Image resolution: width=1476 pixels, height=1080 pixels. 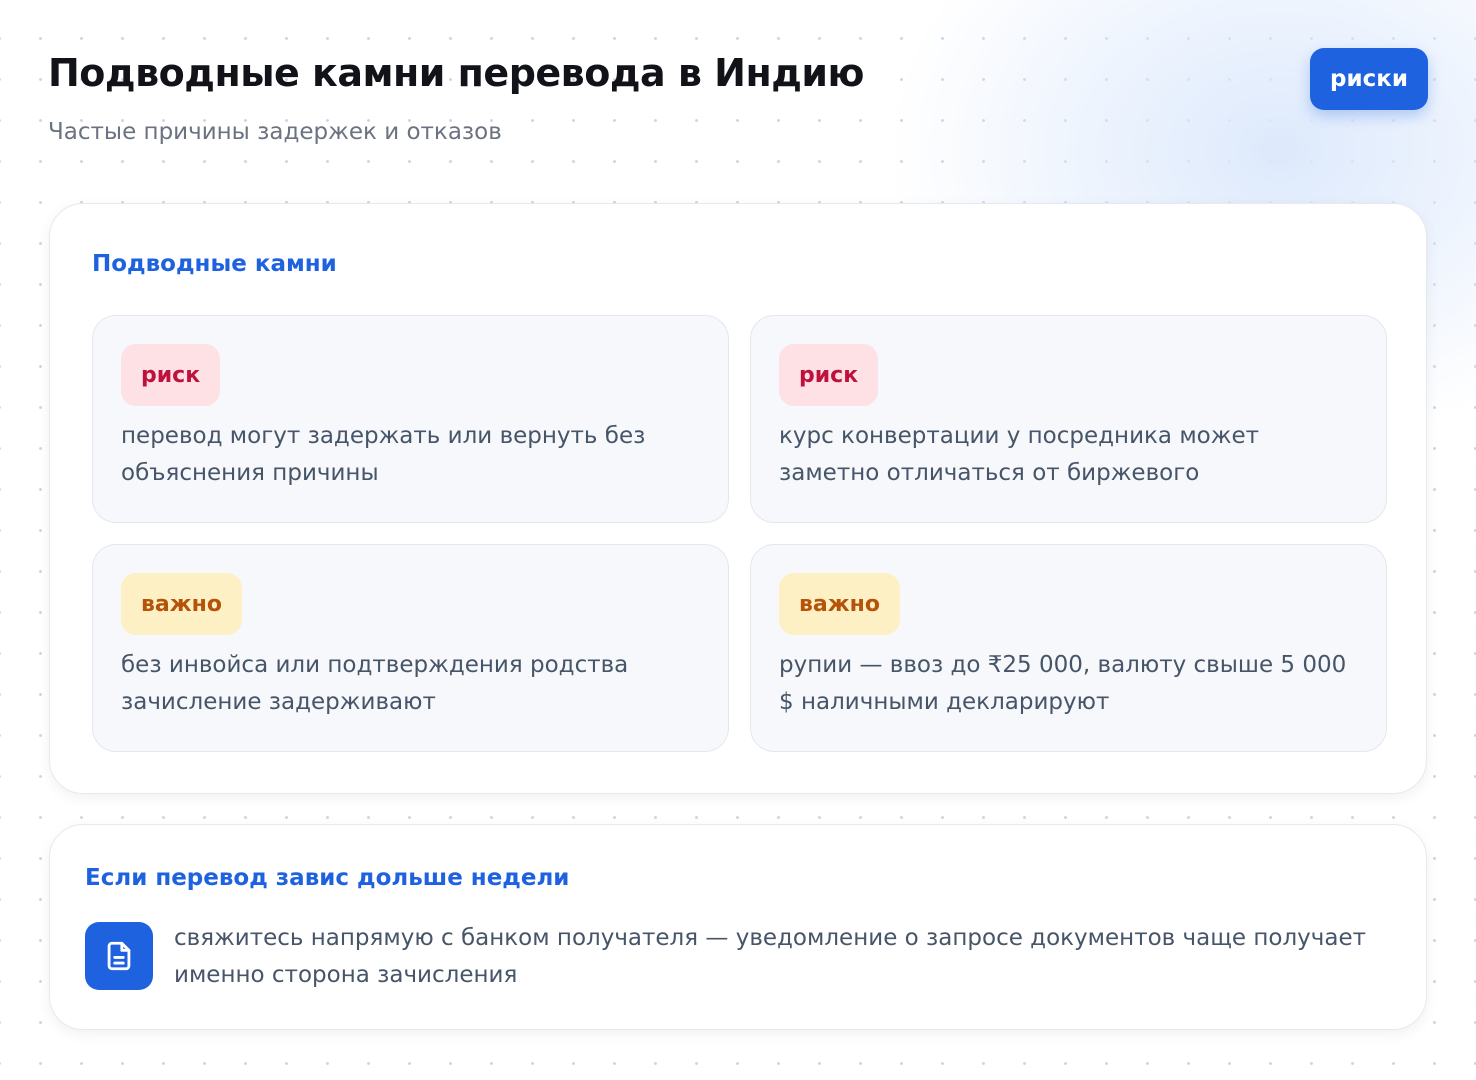 I want to click on stuck-transfer-heading: Если перевод завис дольше недели, so click(x=327, y=878).